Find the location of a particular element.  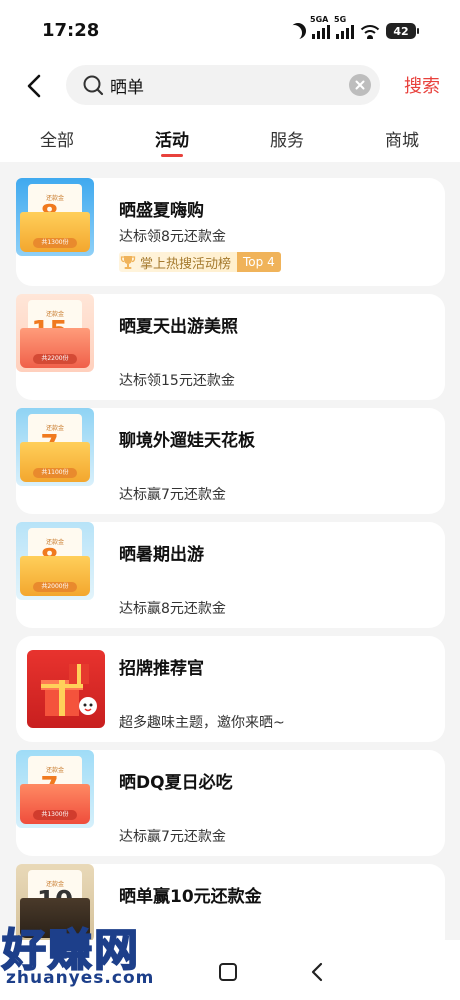

envelope-thumbnail: 还款金7元 共1100份 is located at coordinates (55, 447).